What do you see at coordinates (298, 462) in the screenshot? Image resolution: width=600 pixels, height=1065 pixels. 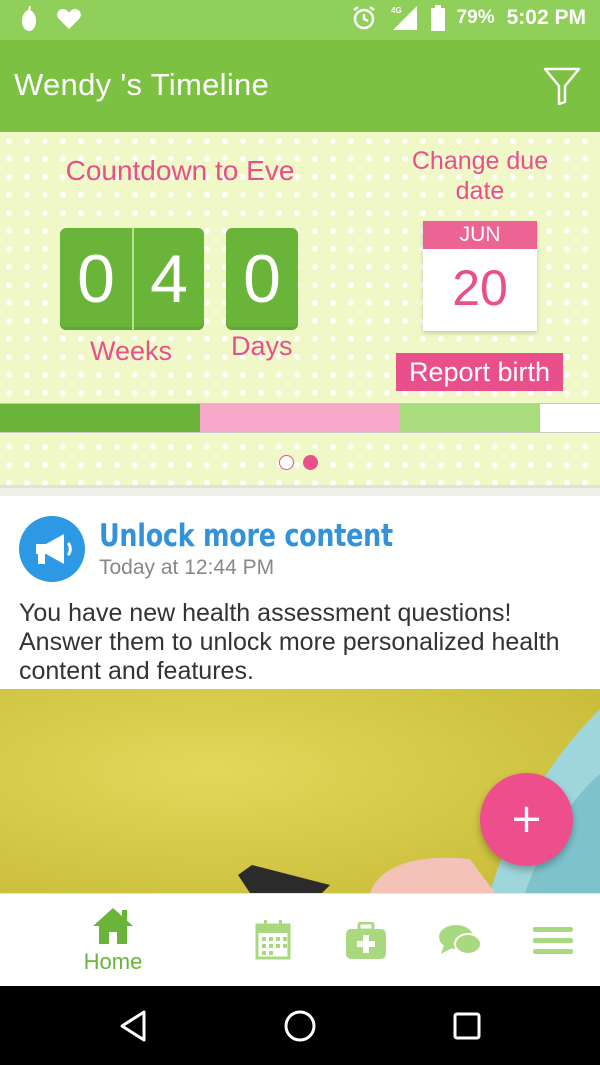 I see `page-indicator` at bounding box center [298, 462].